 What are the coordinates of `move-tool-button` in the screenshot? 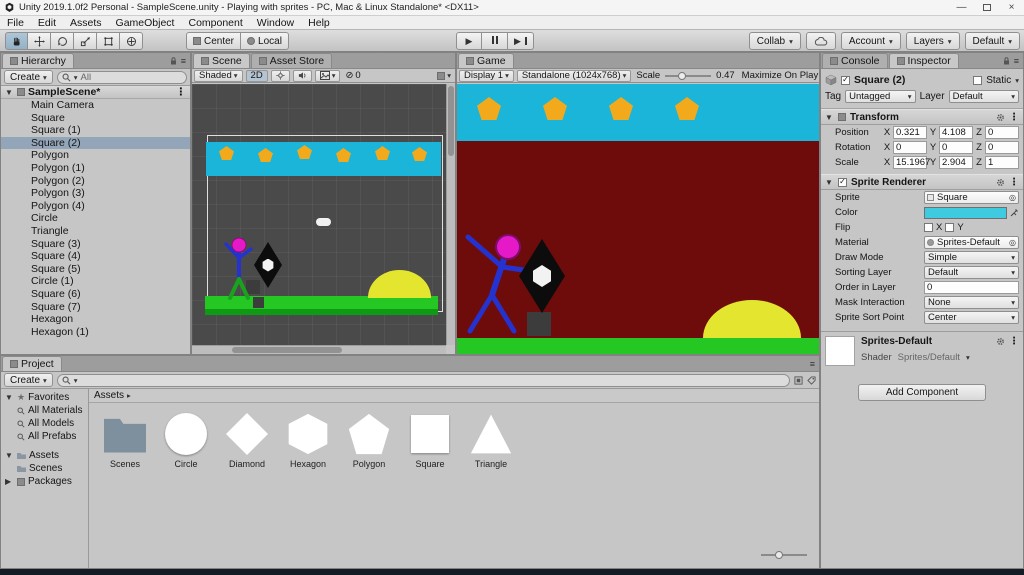 It's located at (39, 41).